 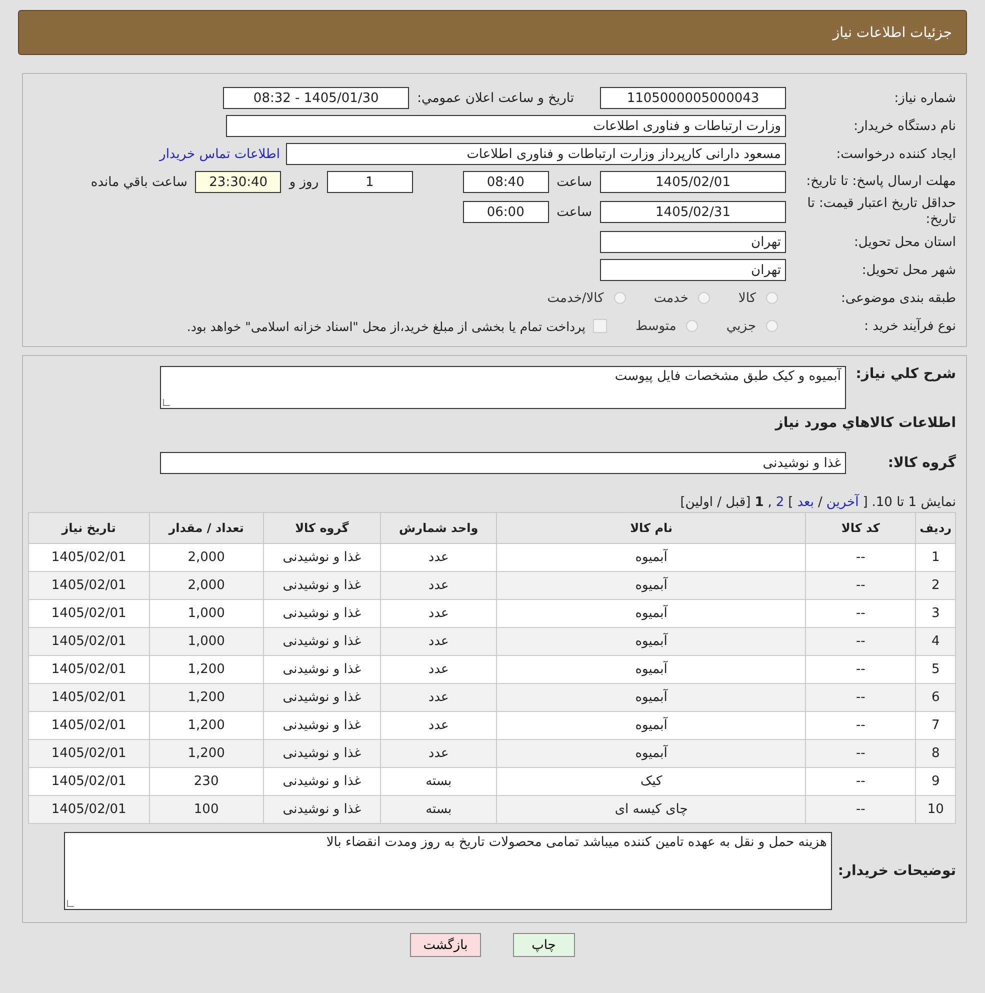 What do you see at coordinates (304, 182) in the screenshot?
I see `field-label: روز و` at bounding box center [304, 182].